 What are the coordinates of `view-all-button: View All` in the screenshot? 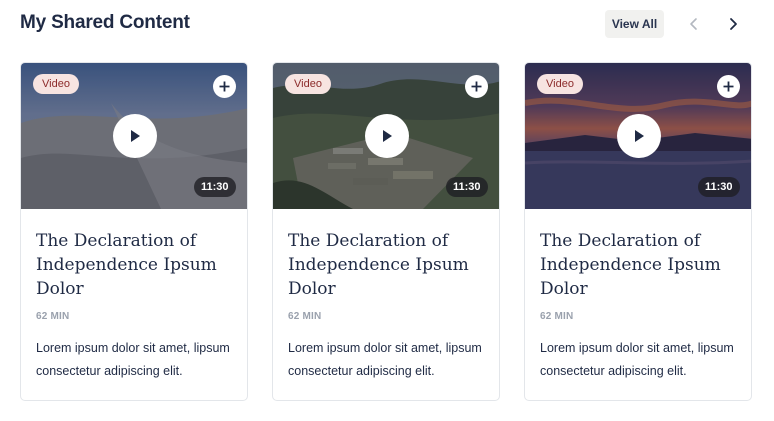 It's located at (634, 24).